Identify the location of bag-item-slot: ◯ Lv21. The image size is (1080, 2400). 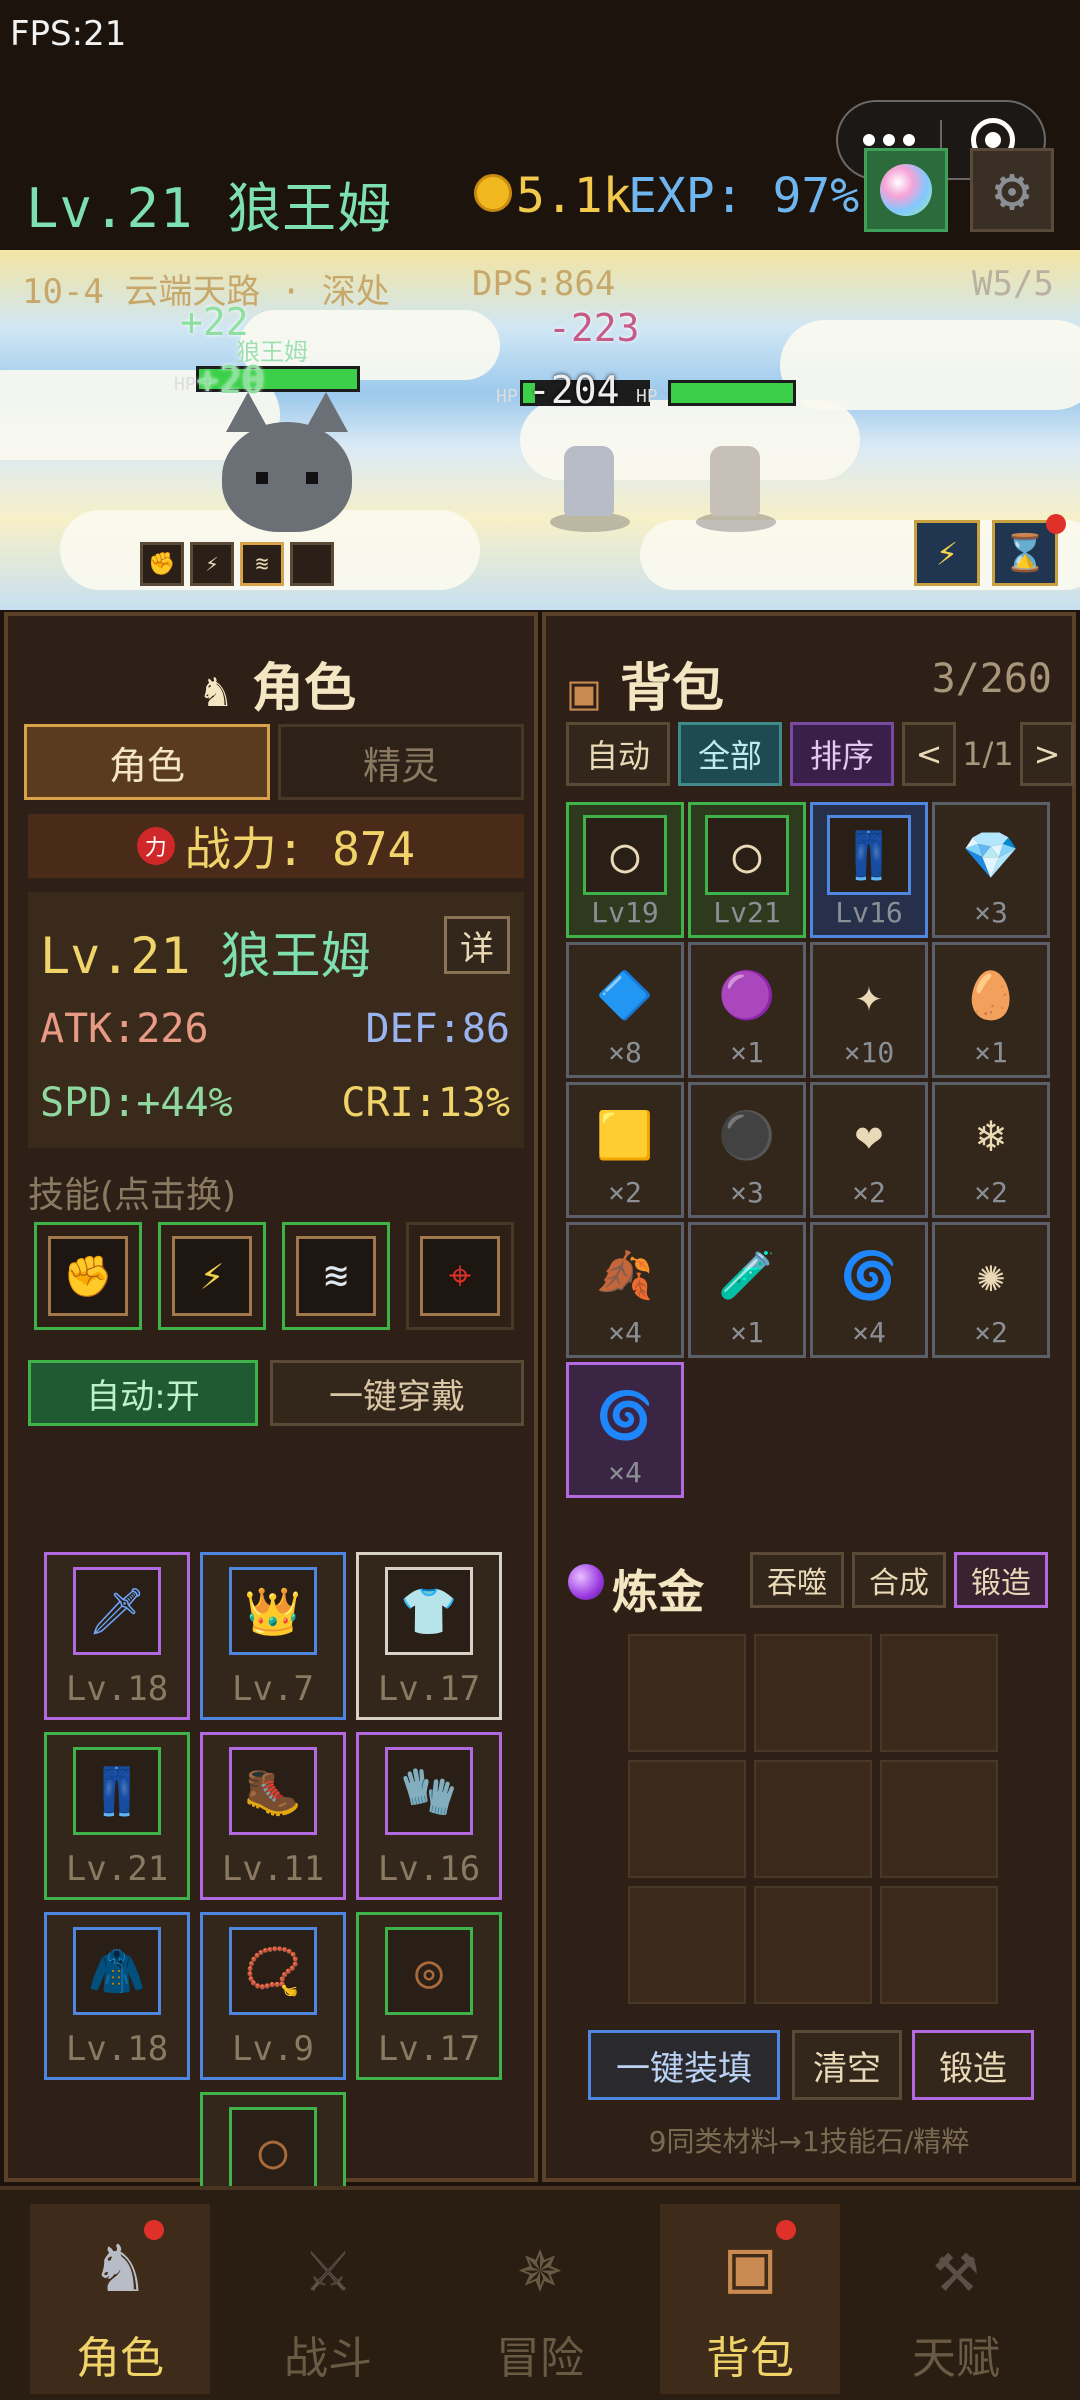
(747, 870).